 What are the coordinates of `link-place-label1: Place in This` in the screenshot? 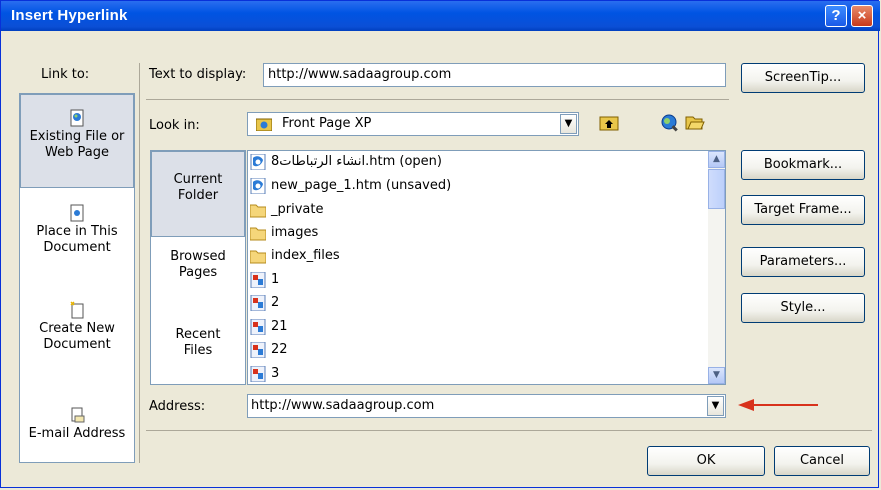 It's located at (77, 231).